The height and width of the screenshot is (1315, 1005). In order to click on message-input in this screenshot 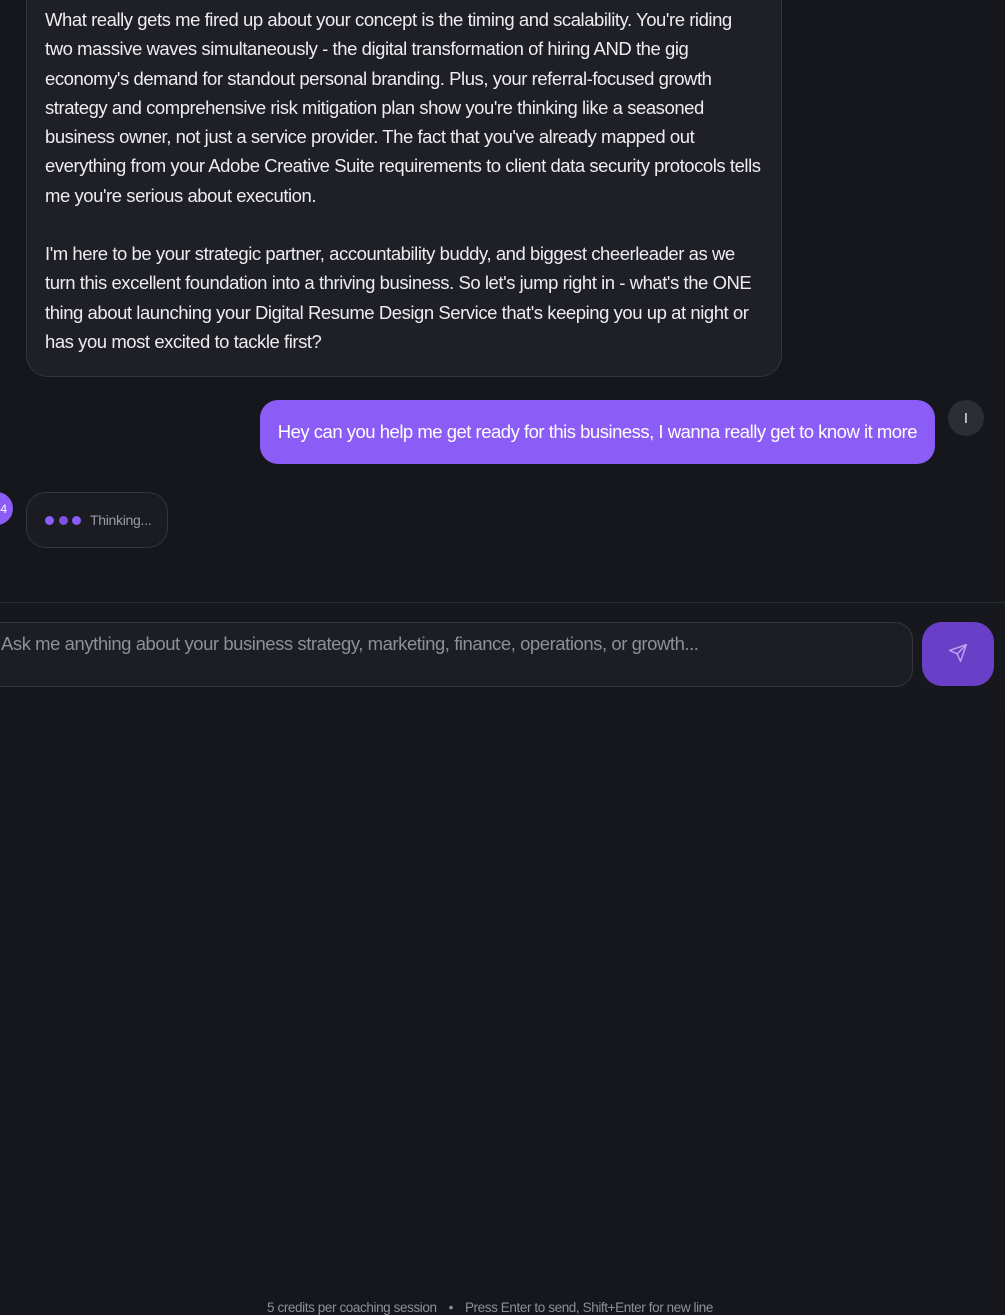, I will do `click(456, 654)`.